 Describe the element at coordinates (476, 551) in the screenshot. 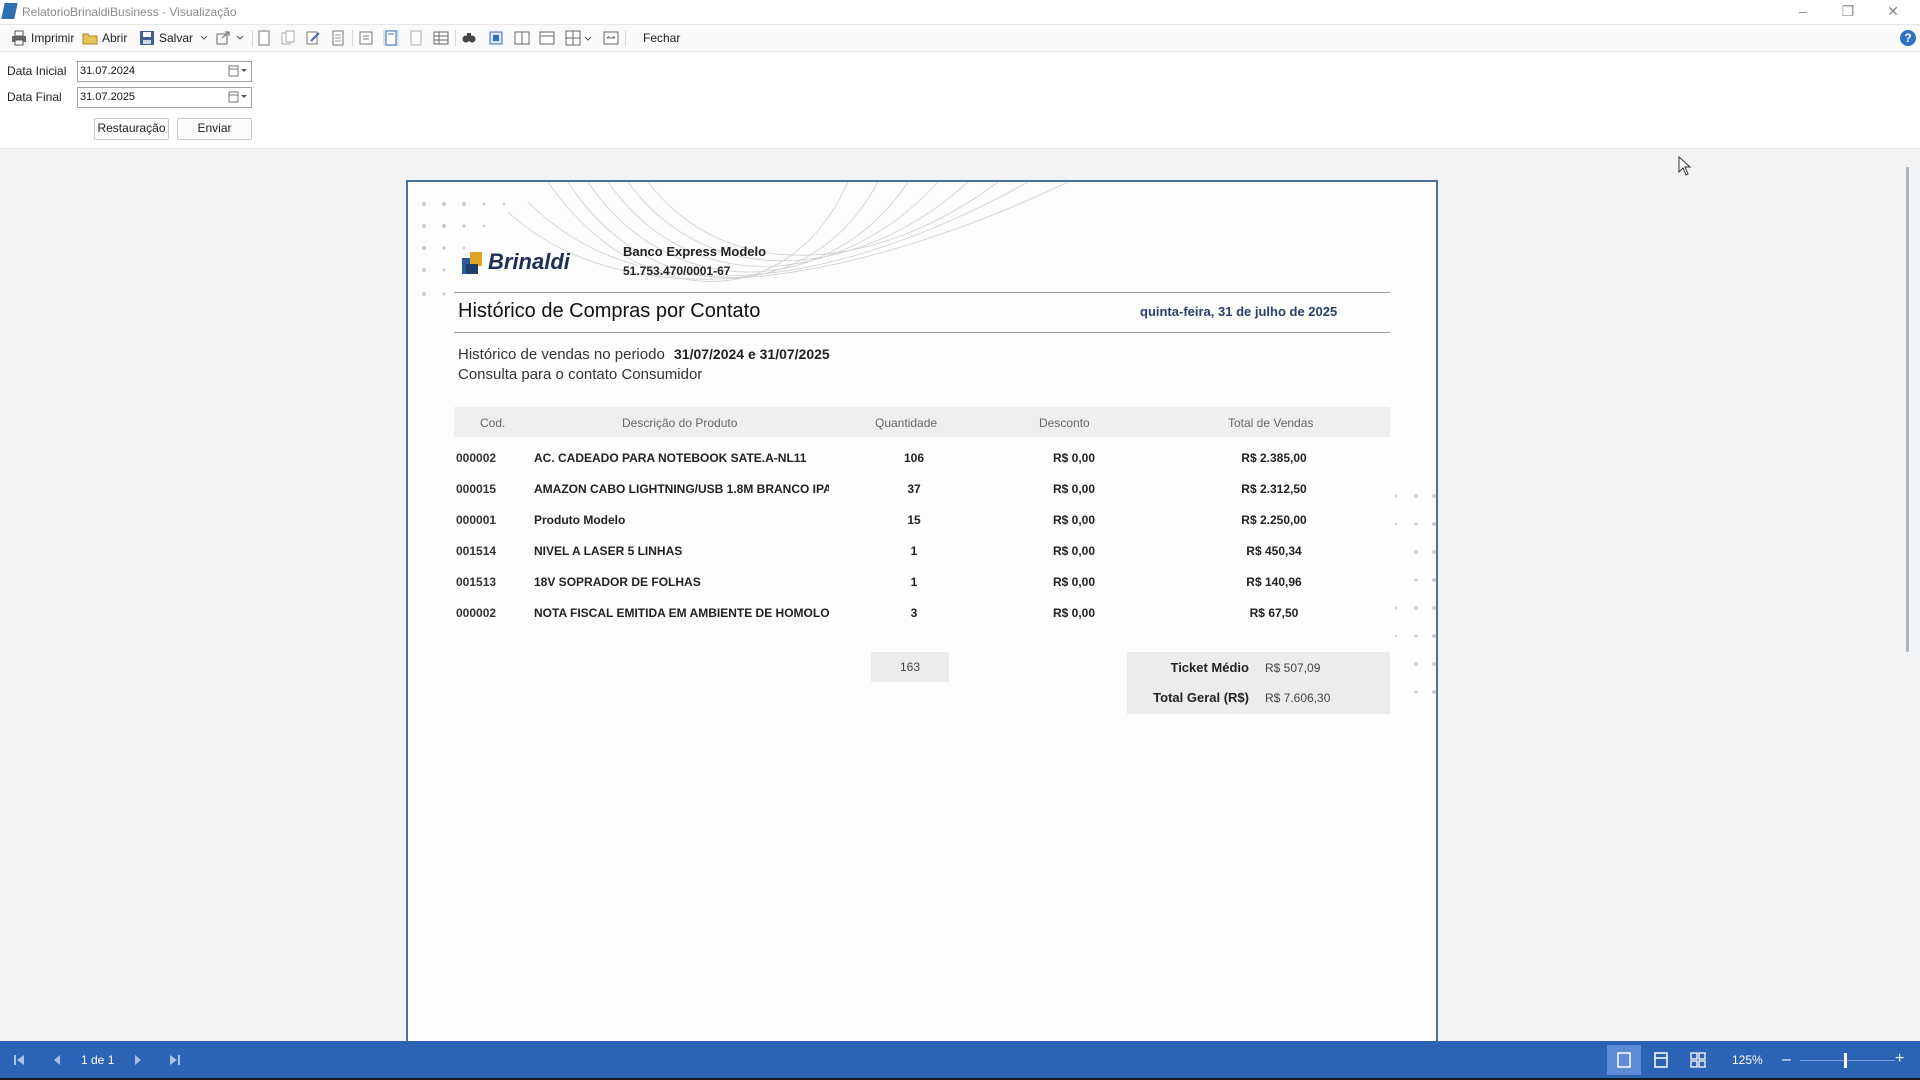

I see `cell-code: 001514` at that location.